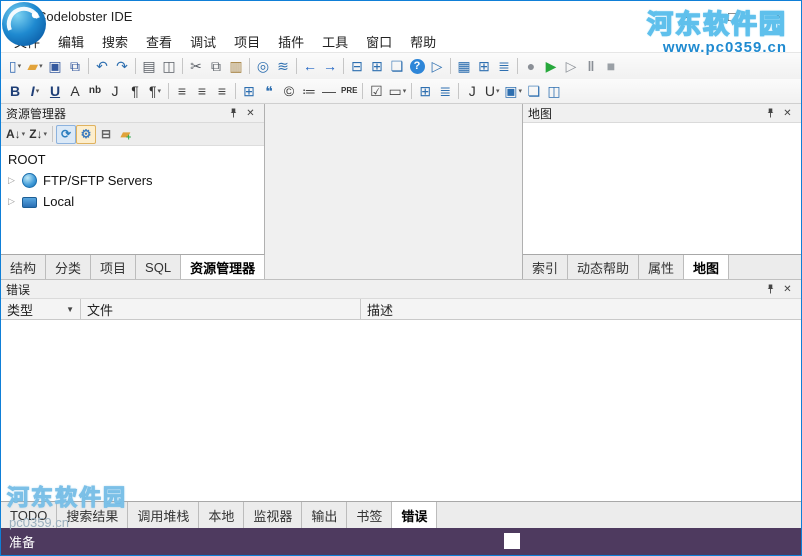 Image resolution: width=802 pixels, height=556 pixels. What do you see at coordinates (69, 267) in the screenshot?
I see `explorer-tab-2: 分类` at bounding box center [69, 267].